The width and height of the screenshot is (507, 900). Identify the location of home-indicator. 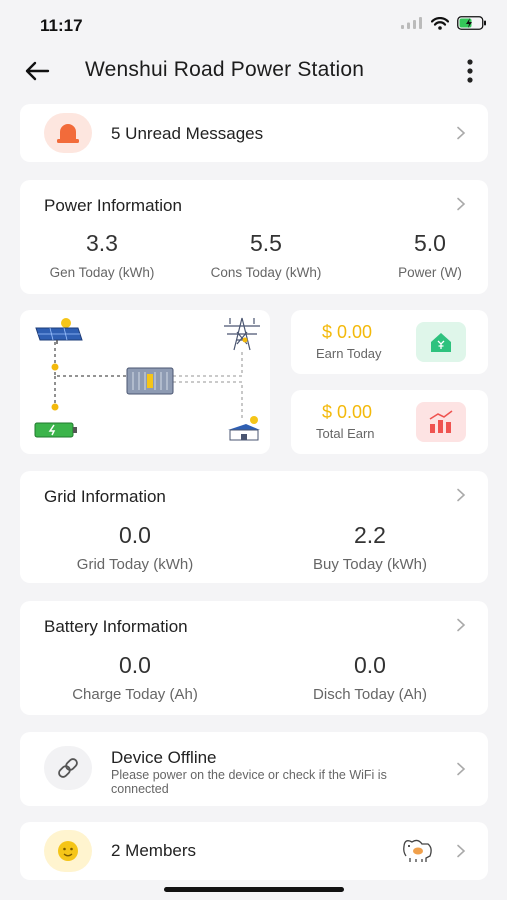
(254, 889).